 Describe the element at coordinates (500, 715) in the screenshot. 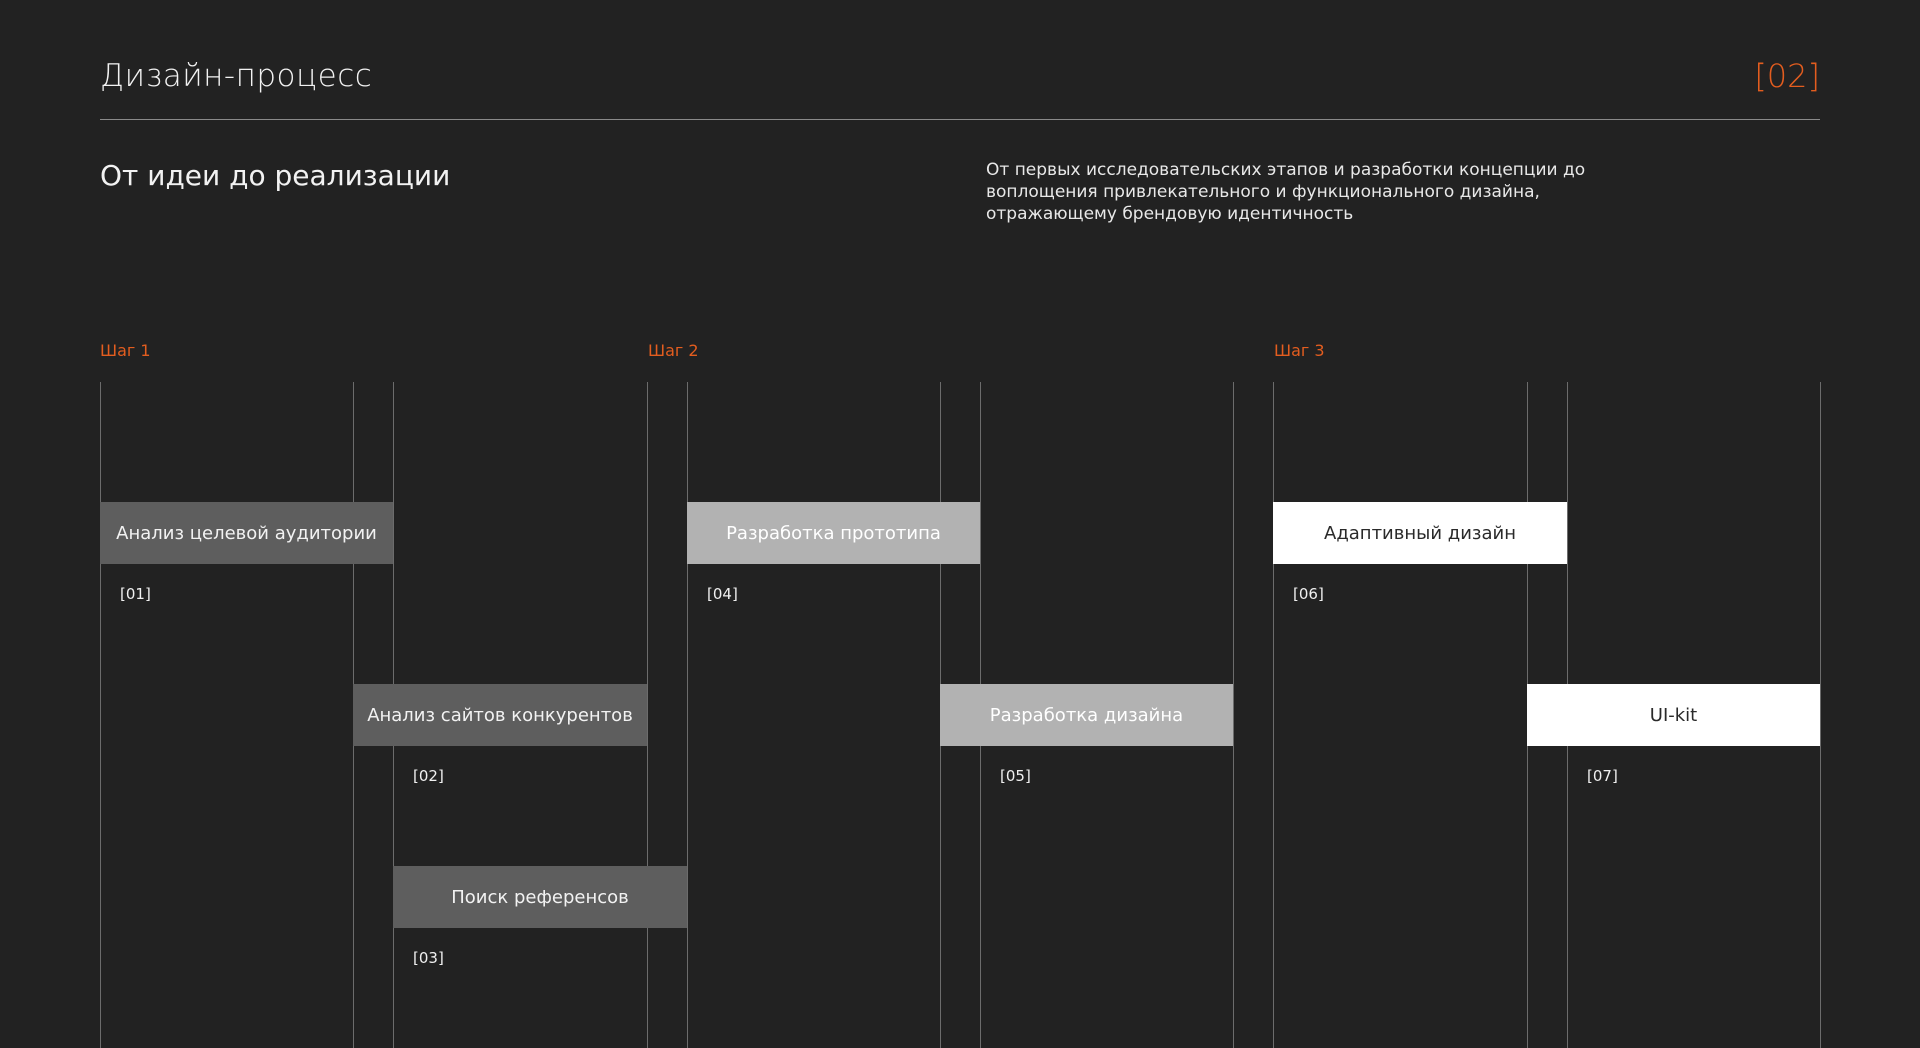

I see `task-bar-02: Анализ сайтов конкурентов` at that location.